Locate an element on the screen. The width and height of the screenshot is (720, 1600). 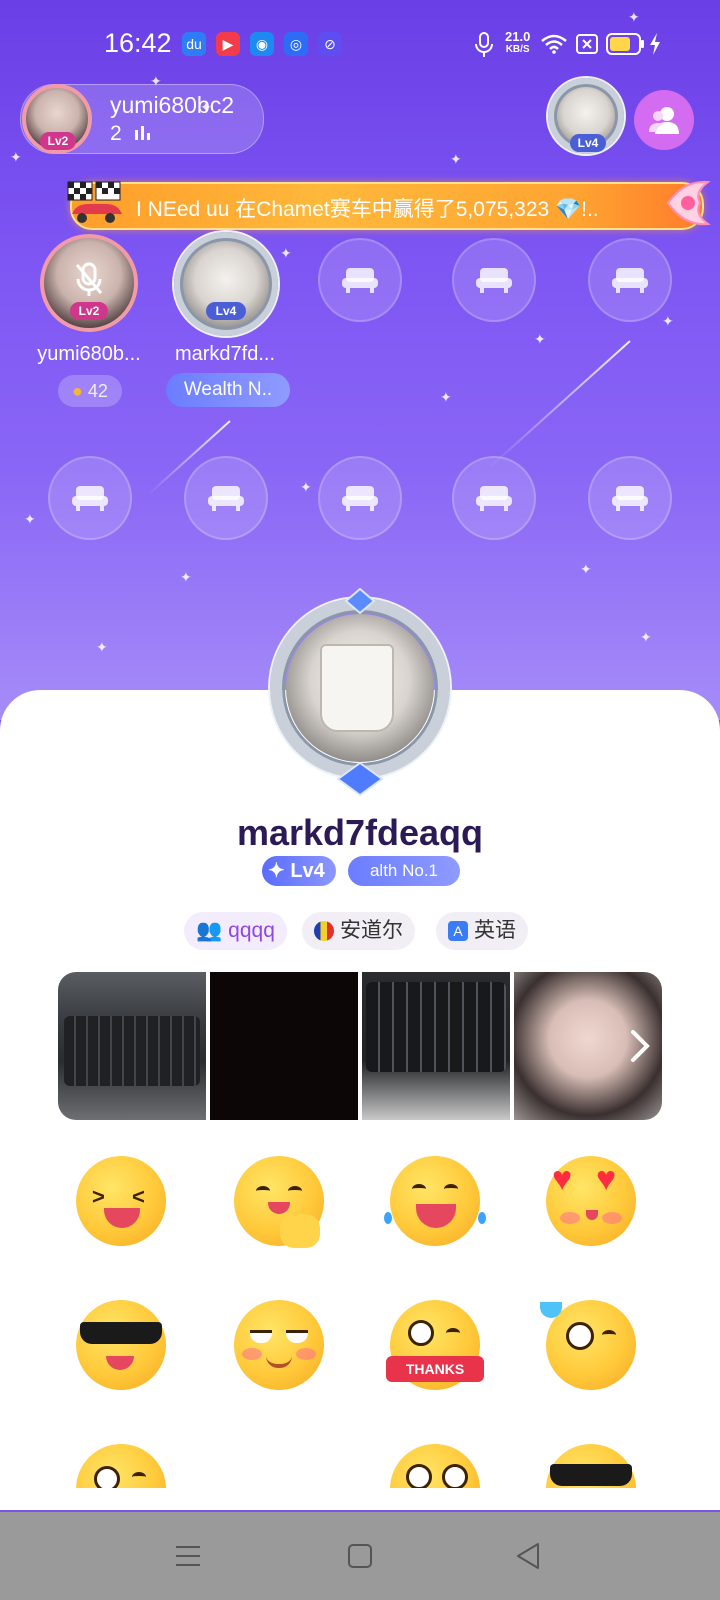
emoji-grid-cutoff is located at coordinates (360, 1499).